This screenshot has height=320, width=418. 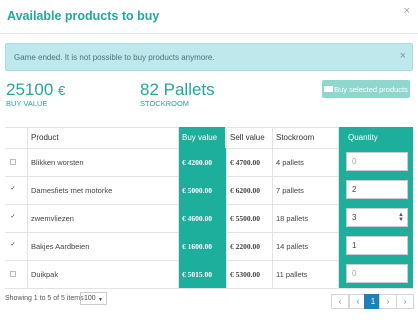 What do you see at coordinates (245, 190) in the screenshot?
I see `sell-value-cell: € 6200.00` at bounding box center [245, 190].